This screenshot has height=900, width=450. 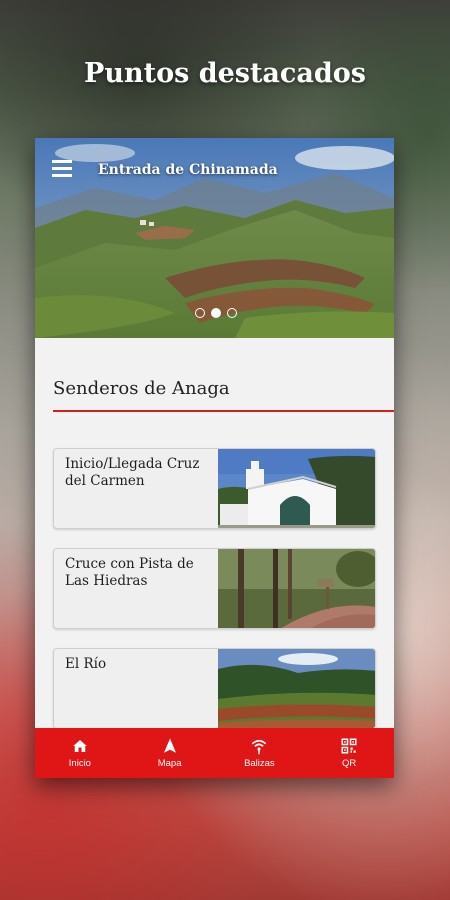 I want to click on list-item: Inicio/Llegada Cruz del Carmen, so click(x=214, y=488).